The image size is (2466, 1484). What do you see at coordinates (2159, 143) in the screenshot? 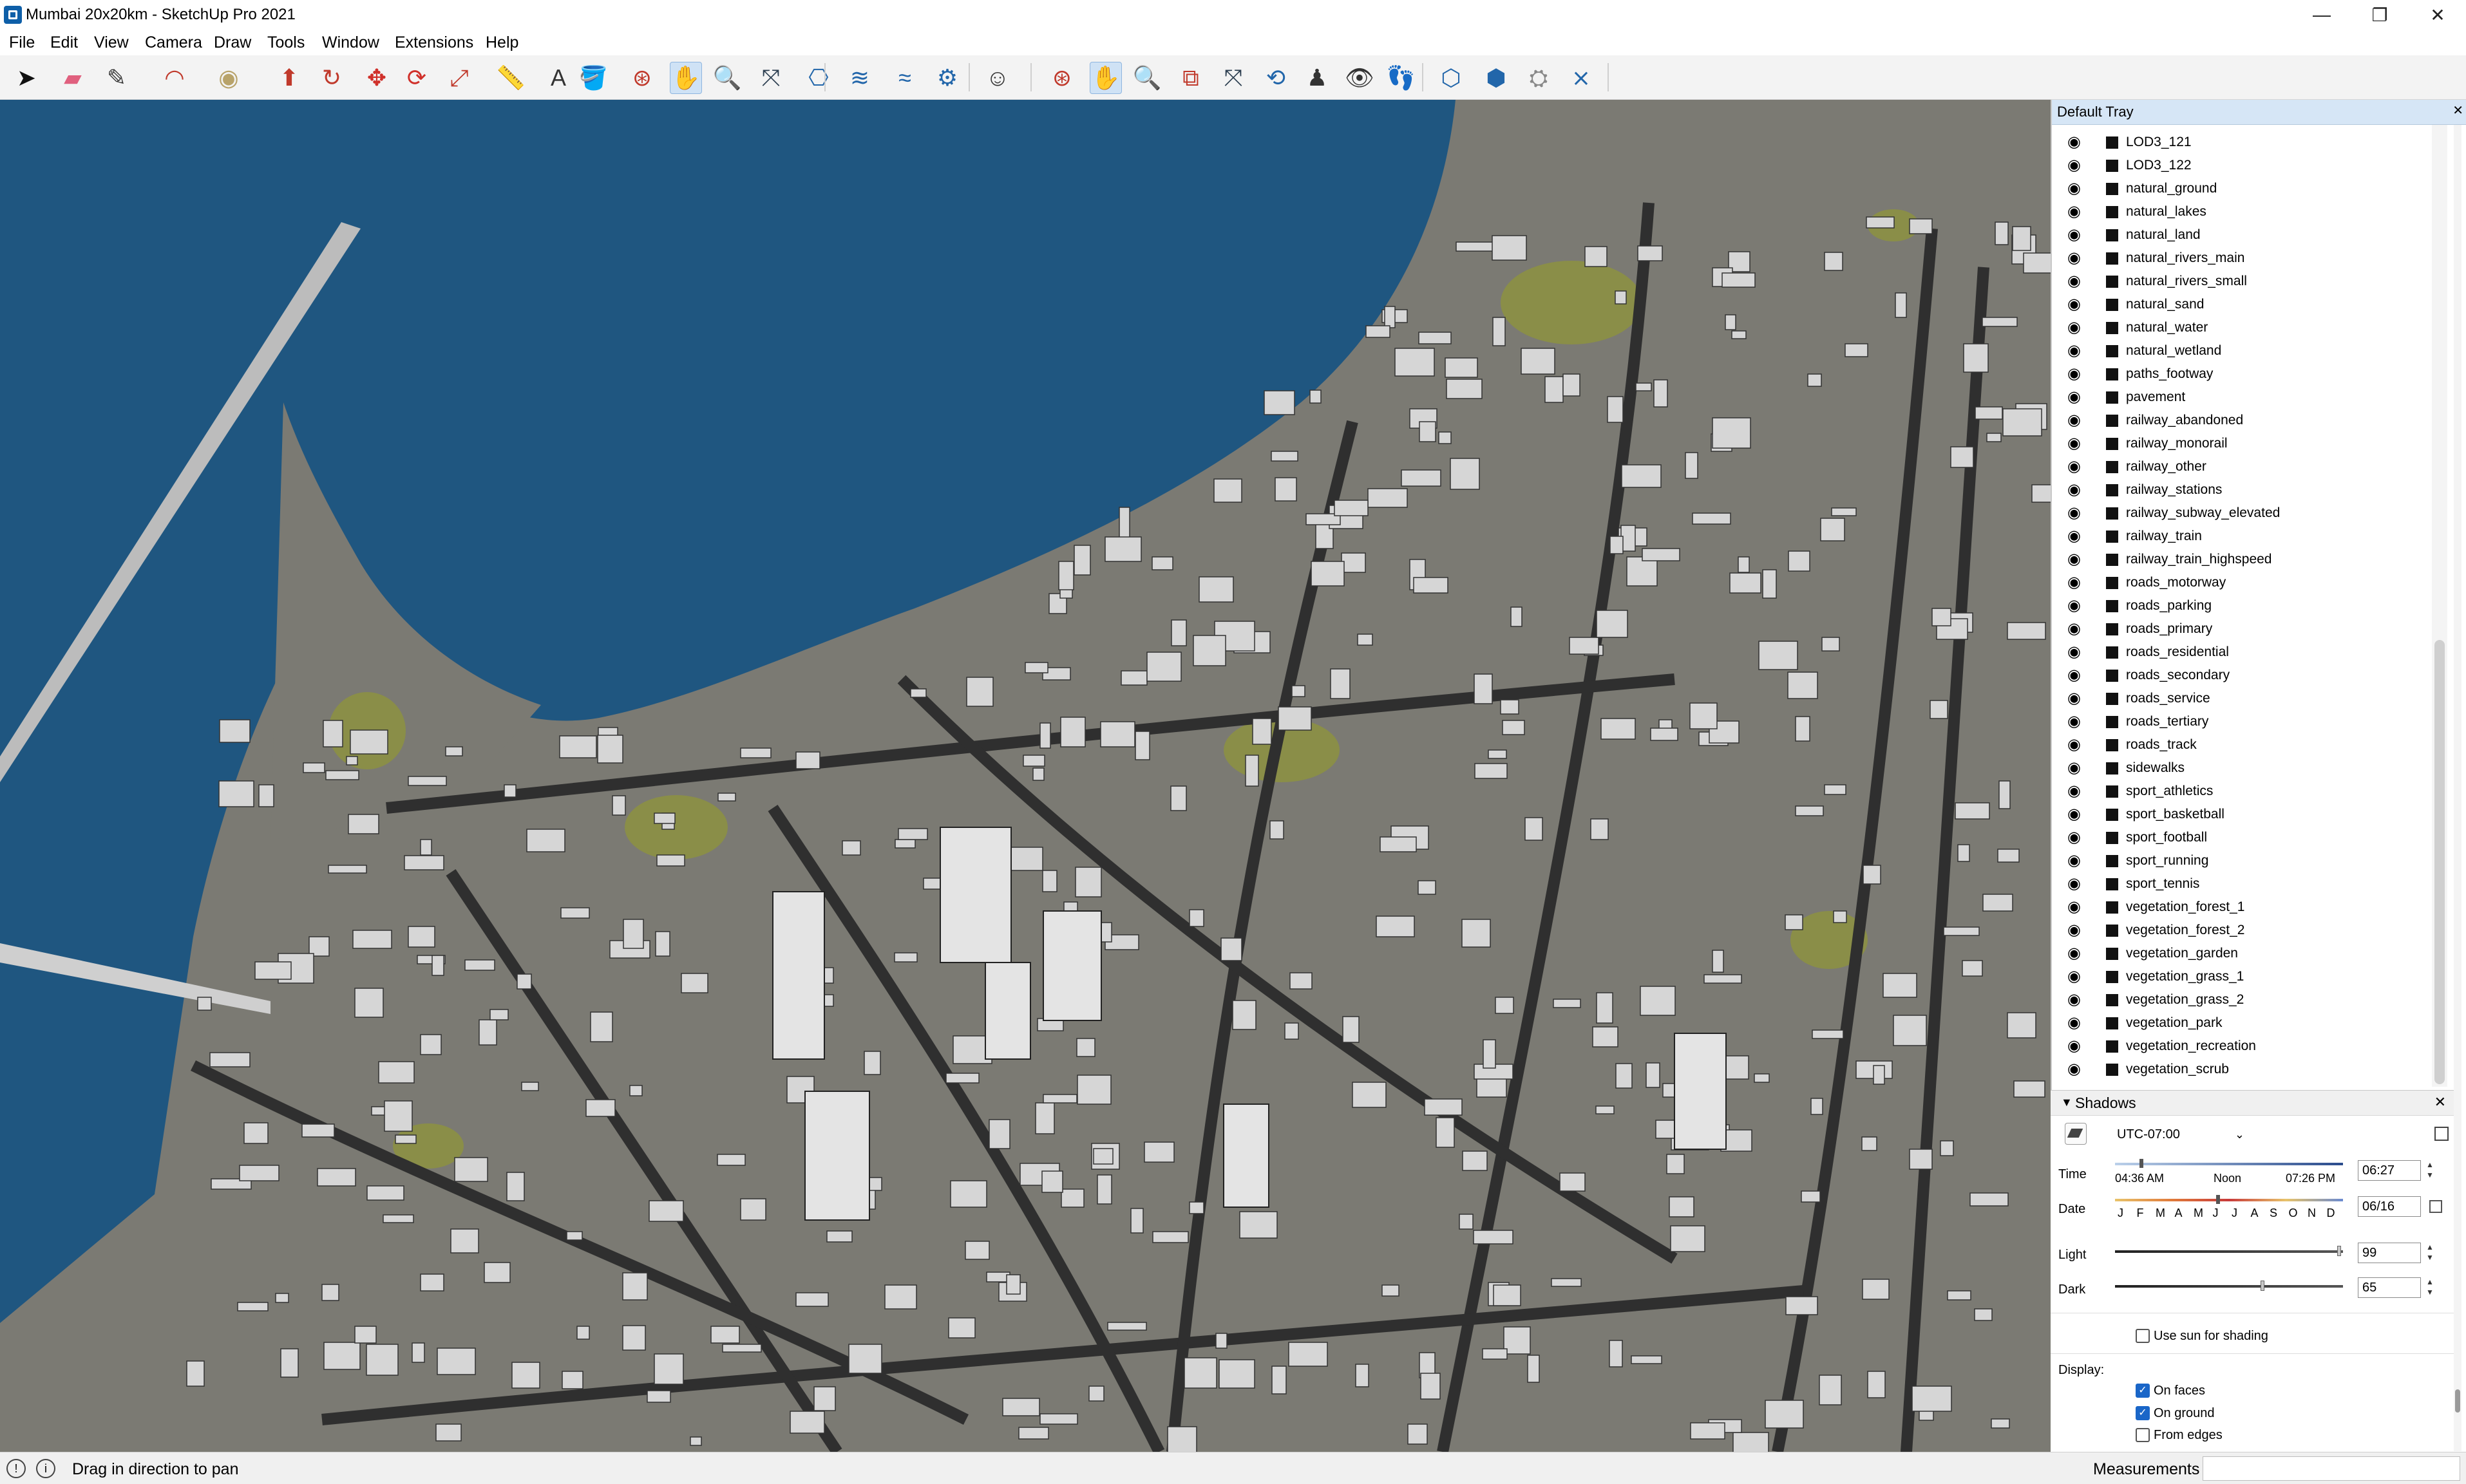
I see `layer-name: LOD3_121` at bounding box center [2159, 143].